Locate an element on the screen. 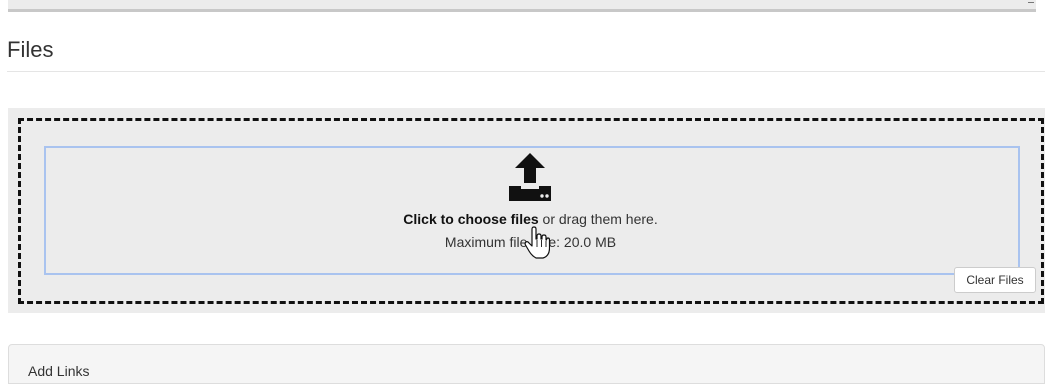 The width and height of the screenshot is (1045, 384). add-links-panel: Add Links is located at coordinates (526, 364).